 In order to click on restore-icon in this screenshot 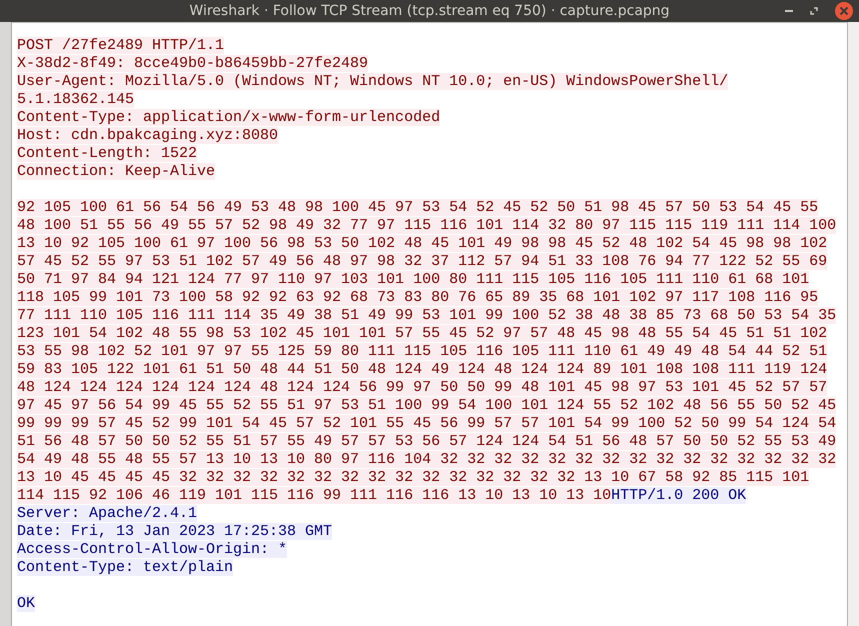, I will do `click(814, 11)`.